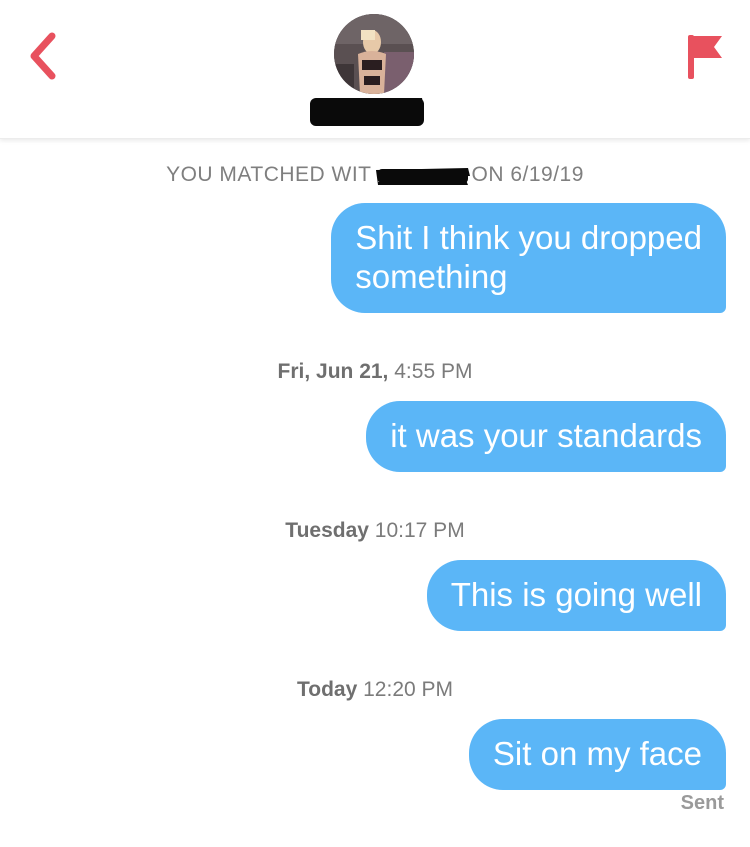  I want to click on message-bubble: Shit I think you dropped something, so click(528, 258).